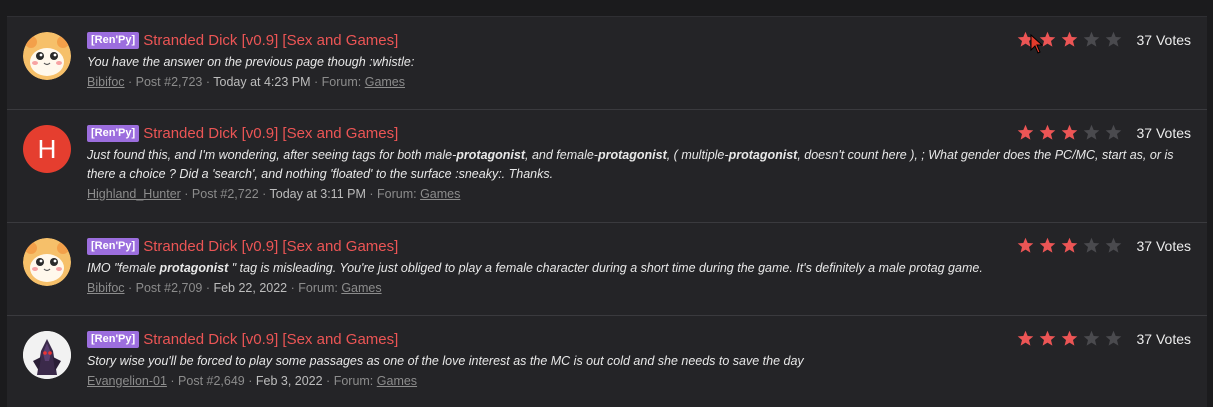  Describe the element at coordinates (169, 288) in the screenshot. I see `post-number: Post #2,709` at that location.